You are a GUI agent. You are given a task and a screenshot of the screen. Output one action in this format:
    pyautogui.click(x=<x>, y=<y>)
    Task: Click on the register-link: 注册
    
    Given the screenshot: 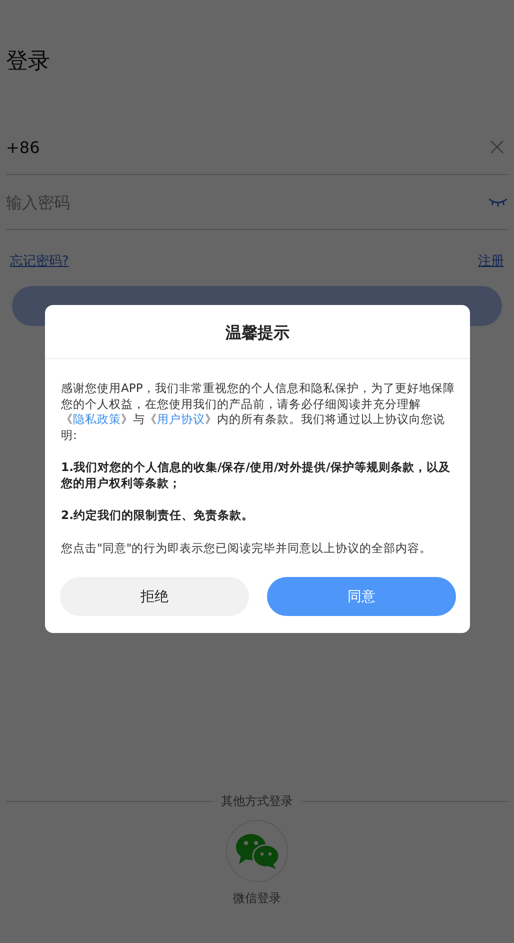 What is the action you would take?
    pyautogui.click(x=491, y=261)
    